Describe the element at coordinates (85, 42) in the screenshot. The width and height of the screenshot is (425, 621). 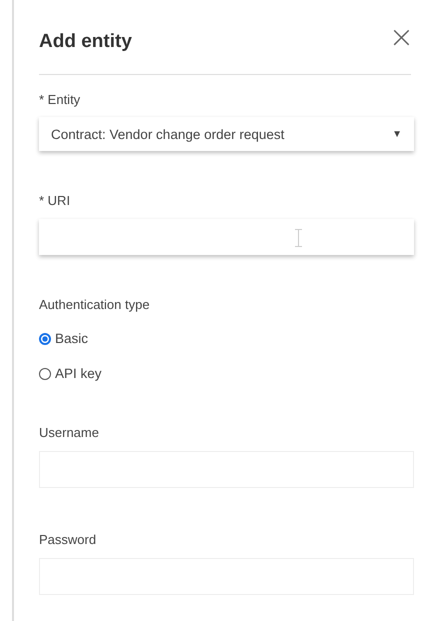
I see `panel-title: Add entity` at that location.